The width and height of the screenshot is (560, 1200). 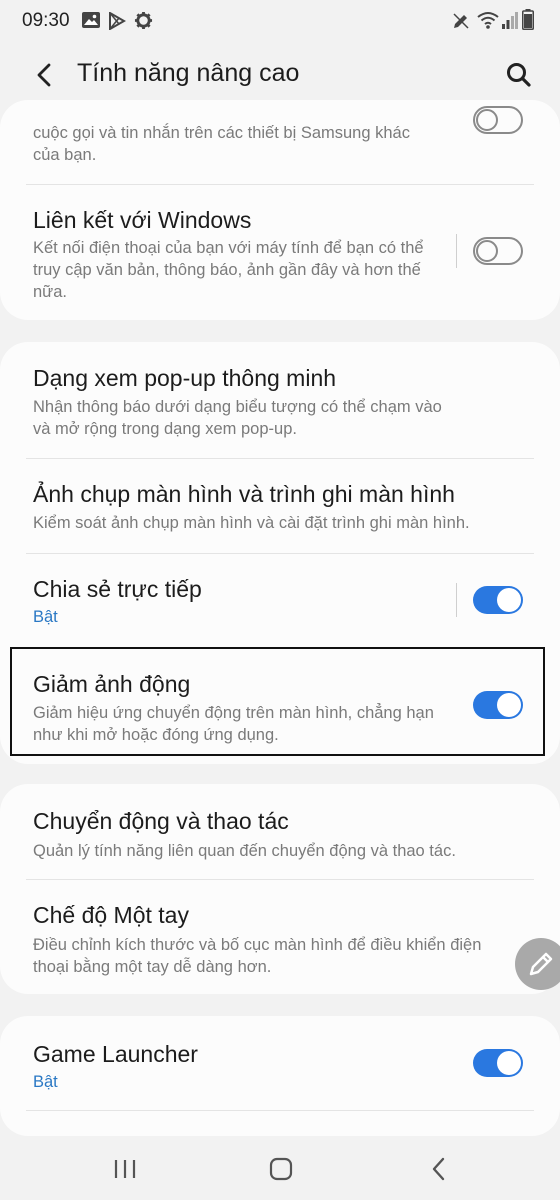 I want to click on edit-floating-button, so click(x=537, y=964).